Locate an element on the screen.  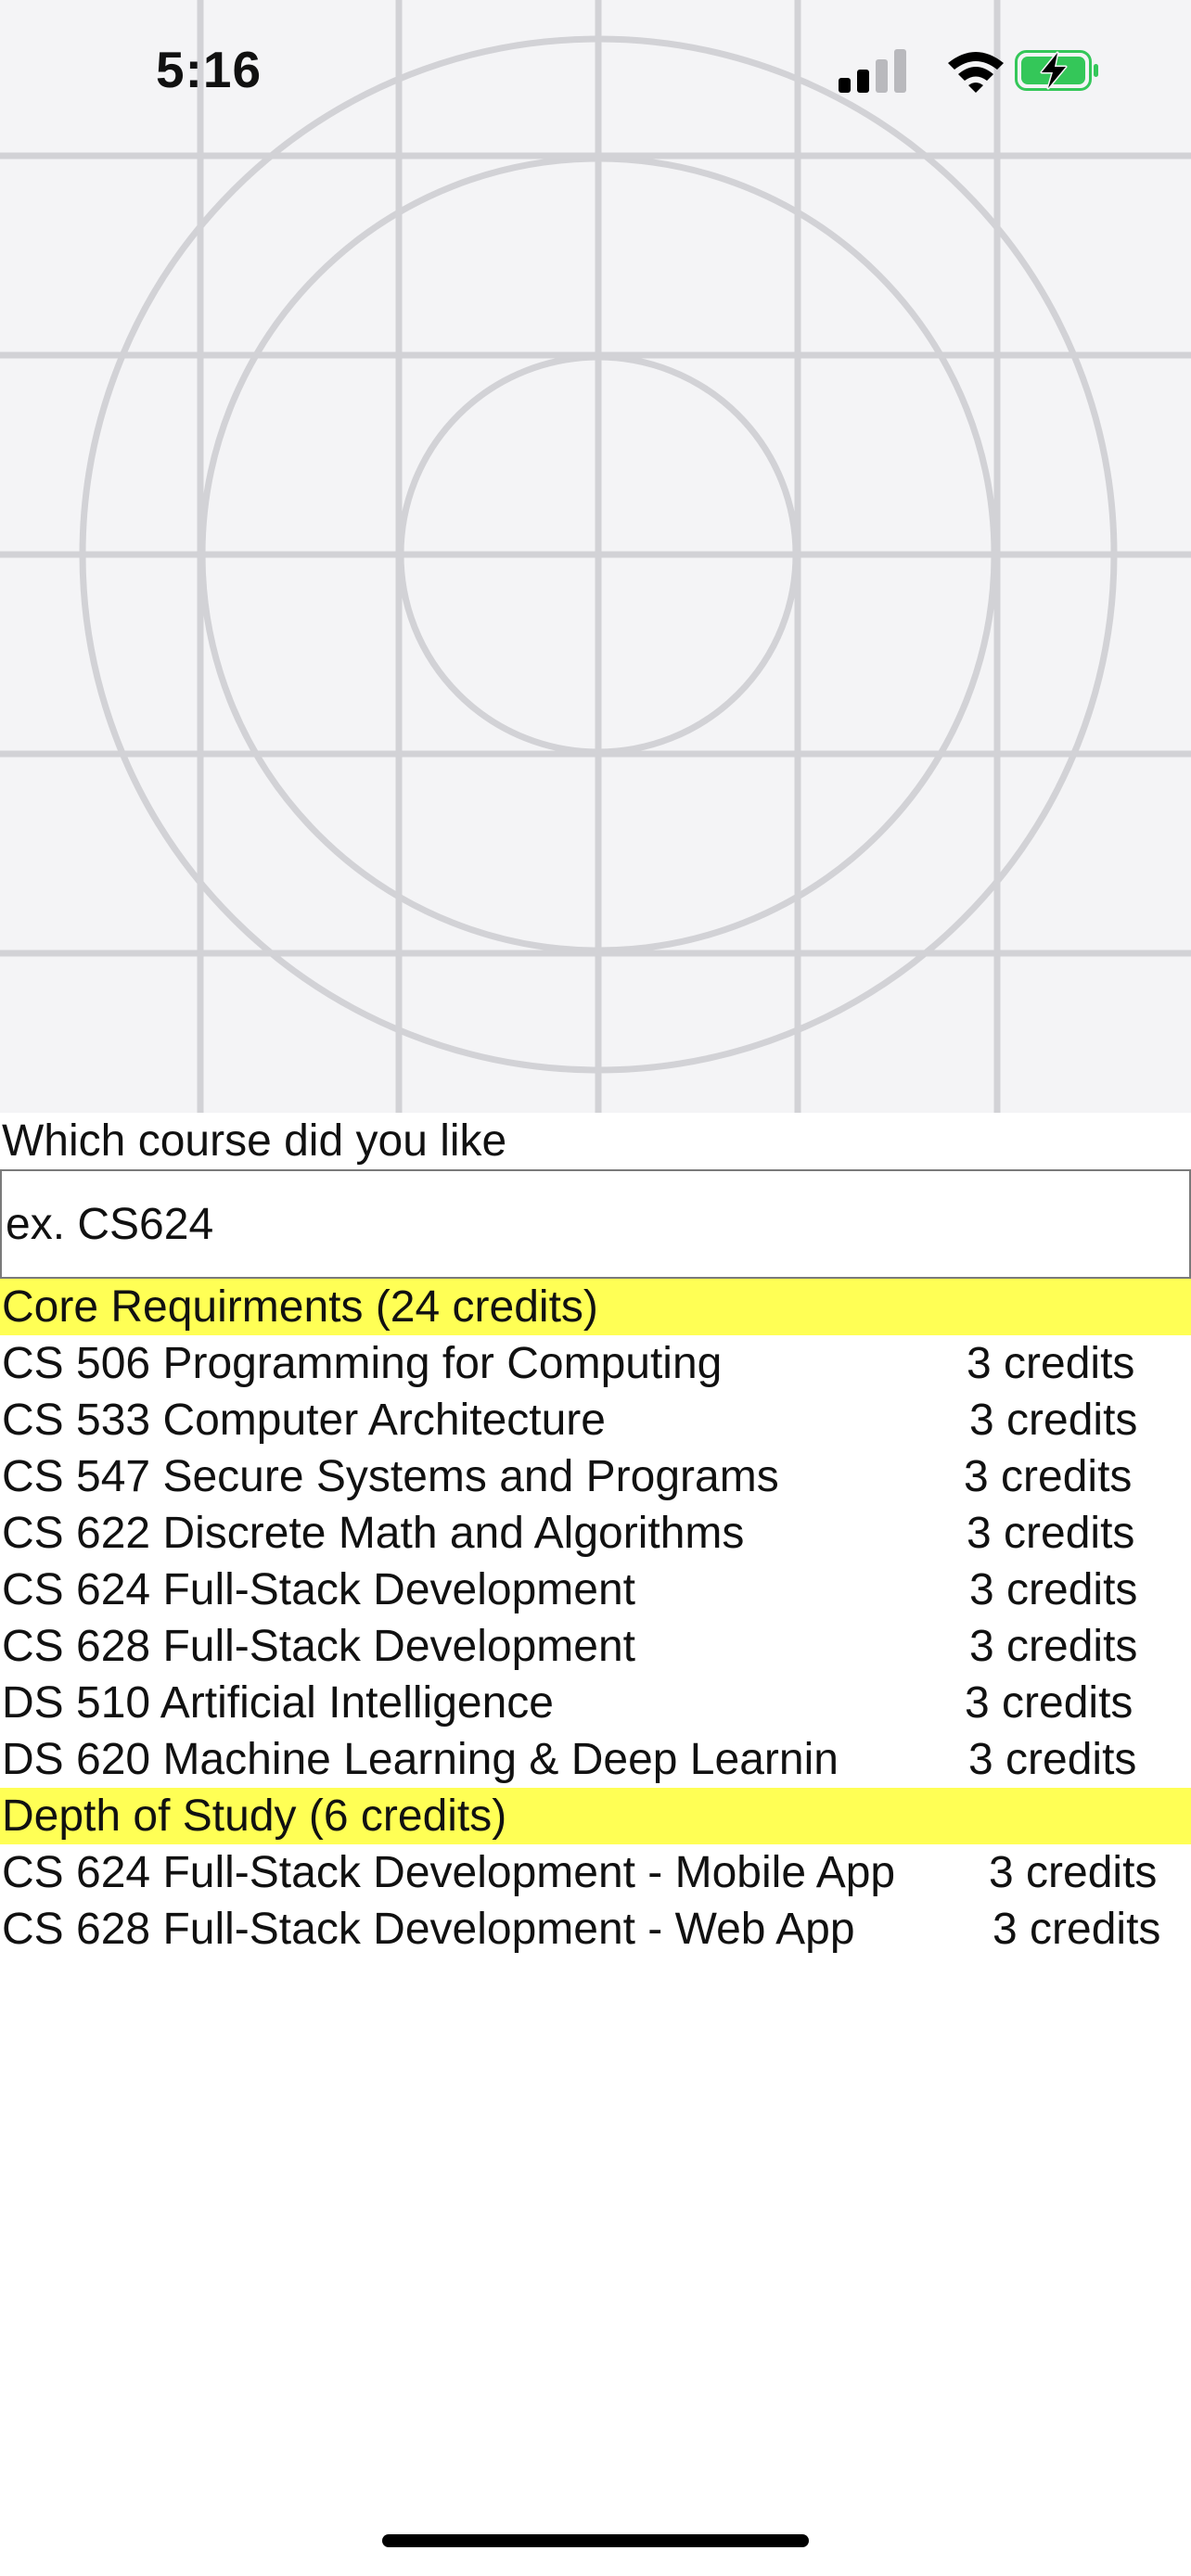
course-name: CS 624 Full-Stack Development is located at coordinates (318, 1589).